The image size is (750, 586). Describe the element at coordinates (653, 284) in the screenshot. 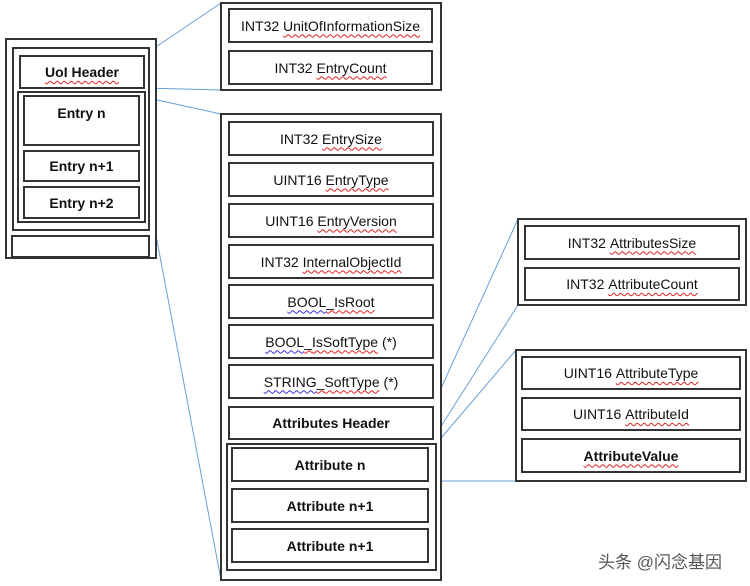

I see `field-name: AttributeCount` at that location.